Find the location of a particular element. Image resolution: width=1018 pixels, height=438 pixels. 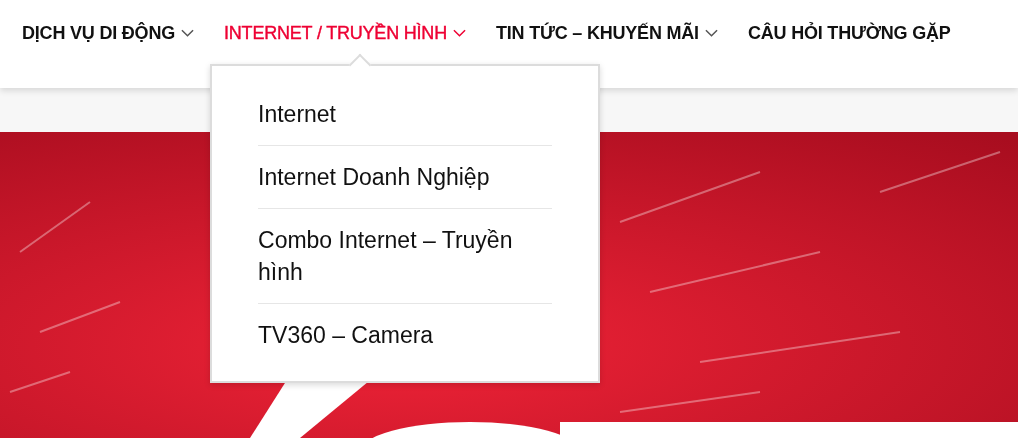

nav-item: DỊCH VỤ DI ĐỘNG is located at coordinates (108, 33).